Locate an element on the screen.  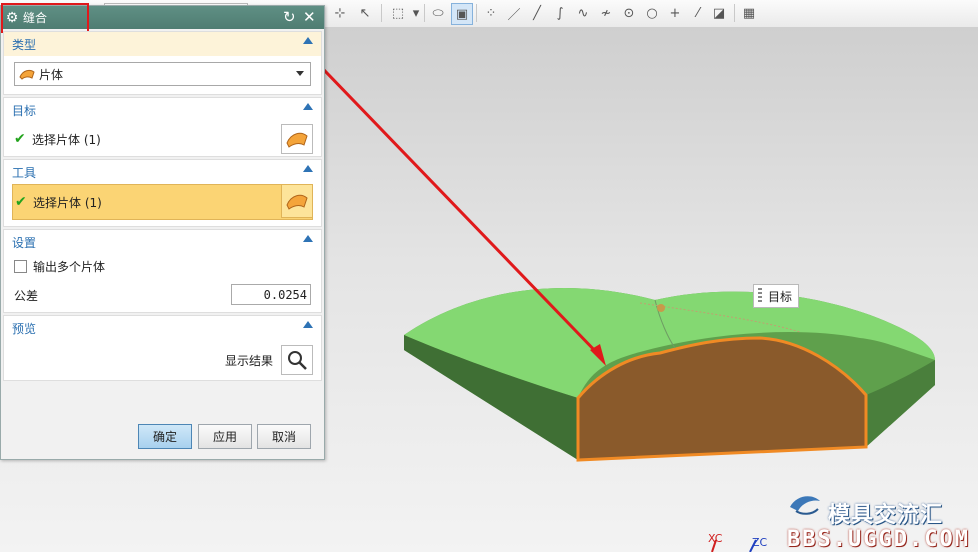
tool-select-row: ✔ 选择片体 (1) is located at coordinates (162, 202).